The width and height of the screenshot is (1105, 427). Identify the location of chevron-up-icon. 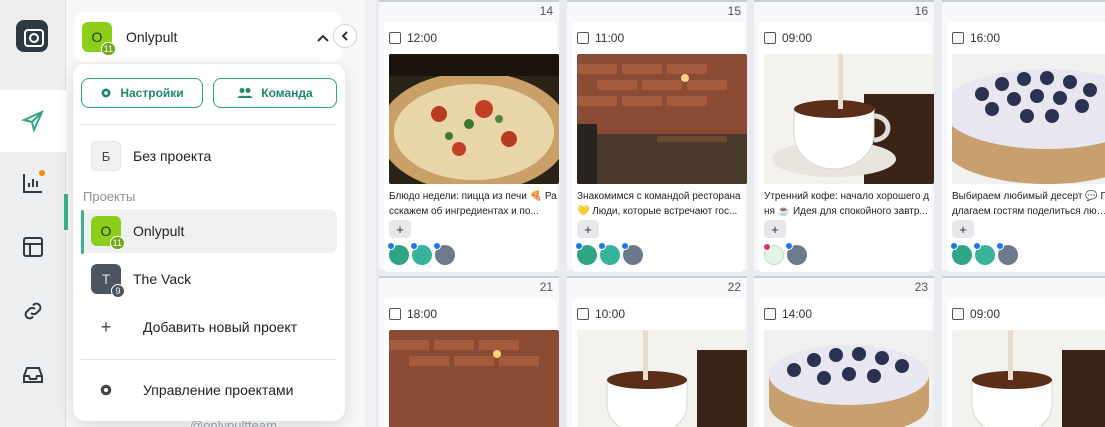
(323, 38).